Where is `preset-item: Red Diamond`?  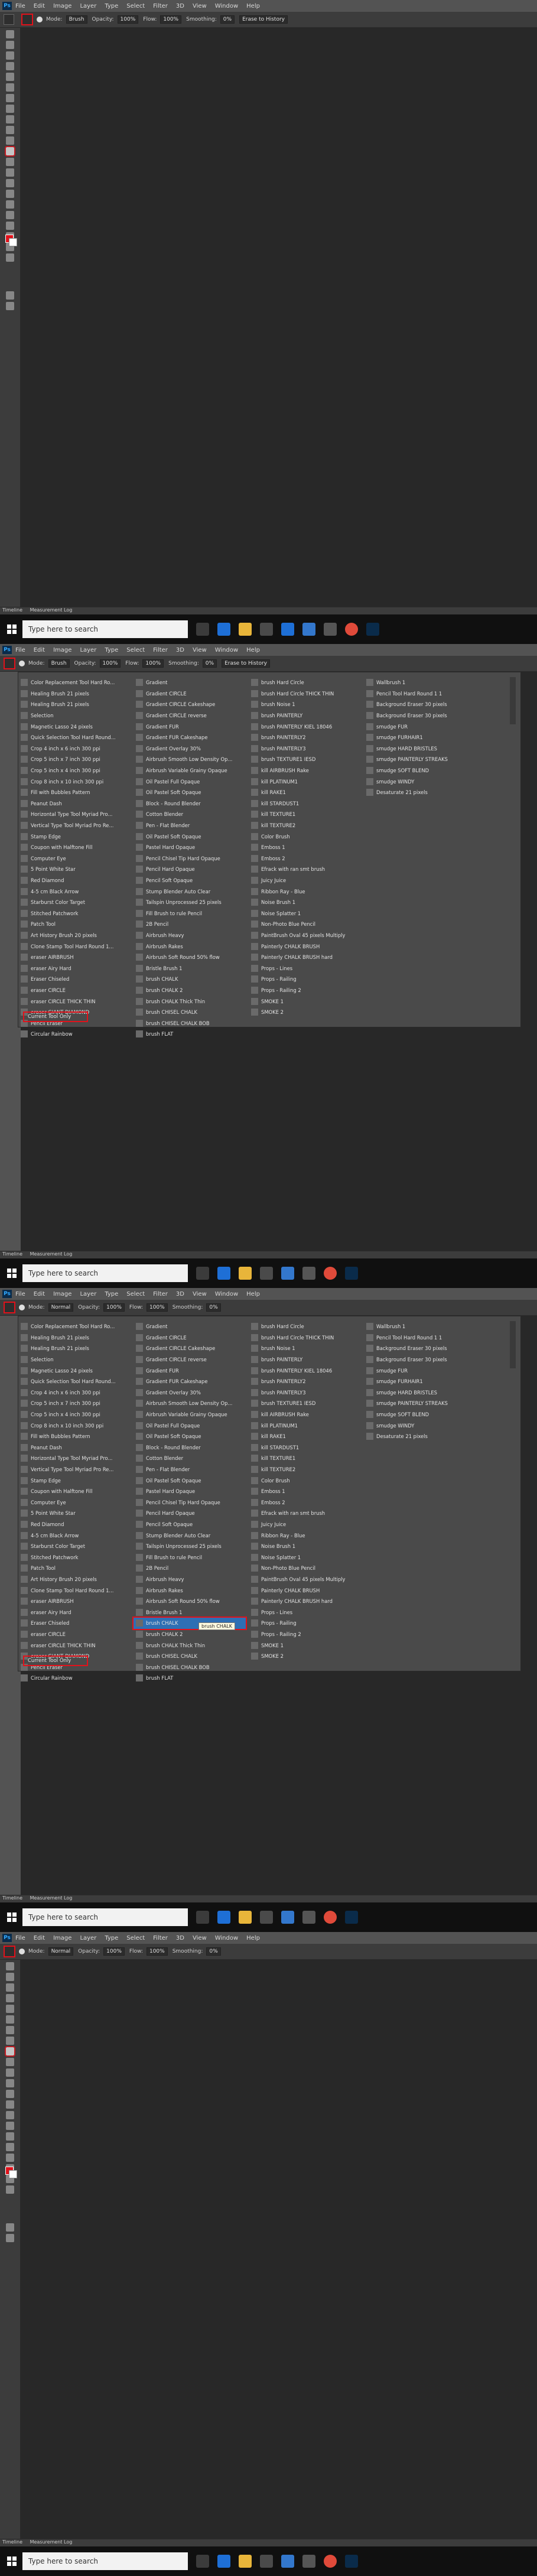
preset-item: Red Diamond is located at coordinates (74, 1525).